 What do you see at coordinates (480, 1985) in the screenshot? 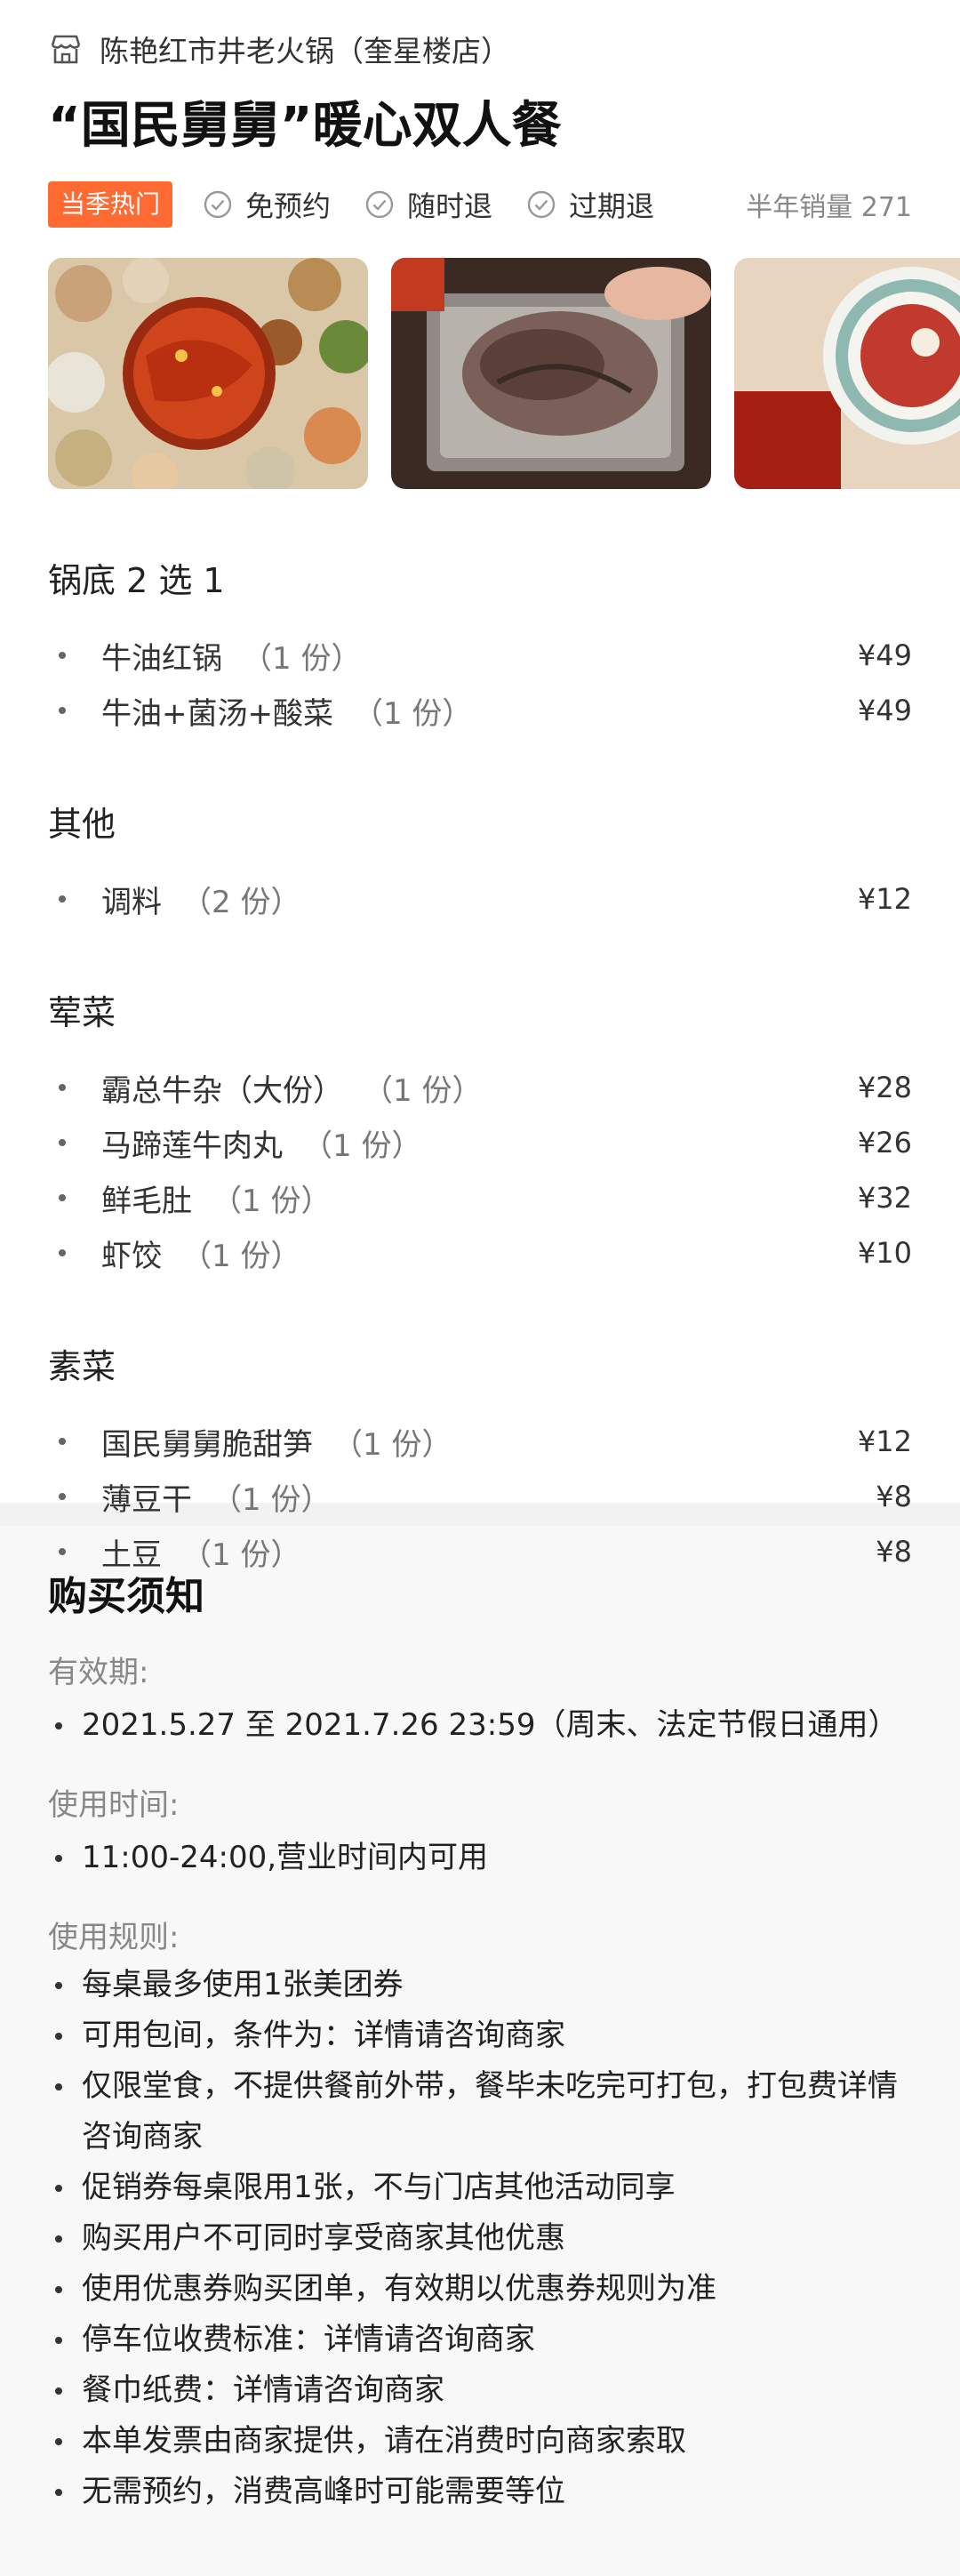
I see `rule-item: 每桌最多使用1张美团券` at bounding box center [480, 1985].